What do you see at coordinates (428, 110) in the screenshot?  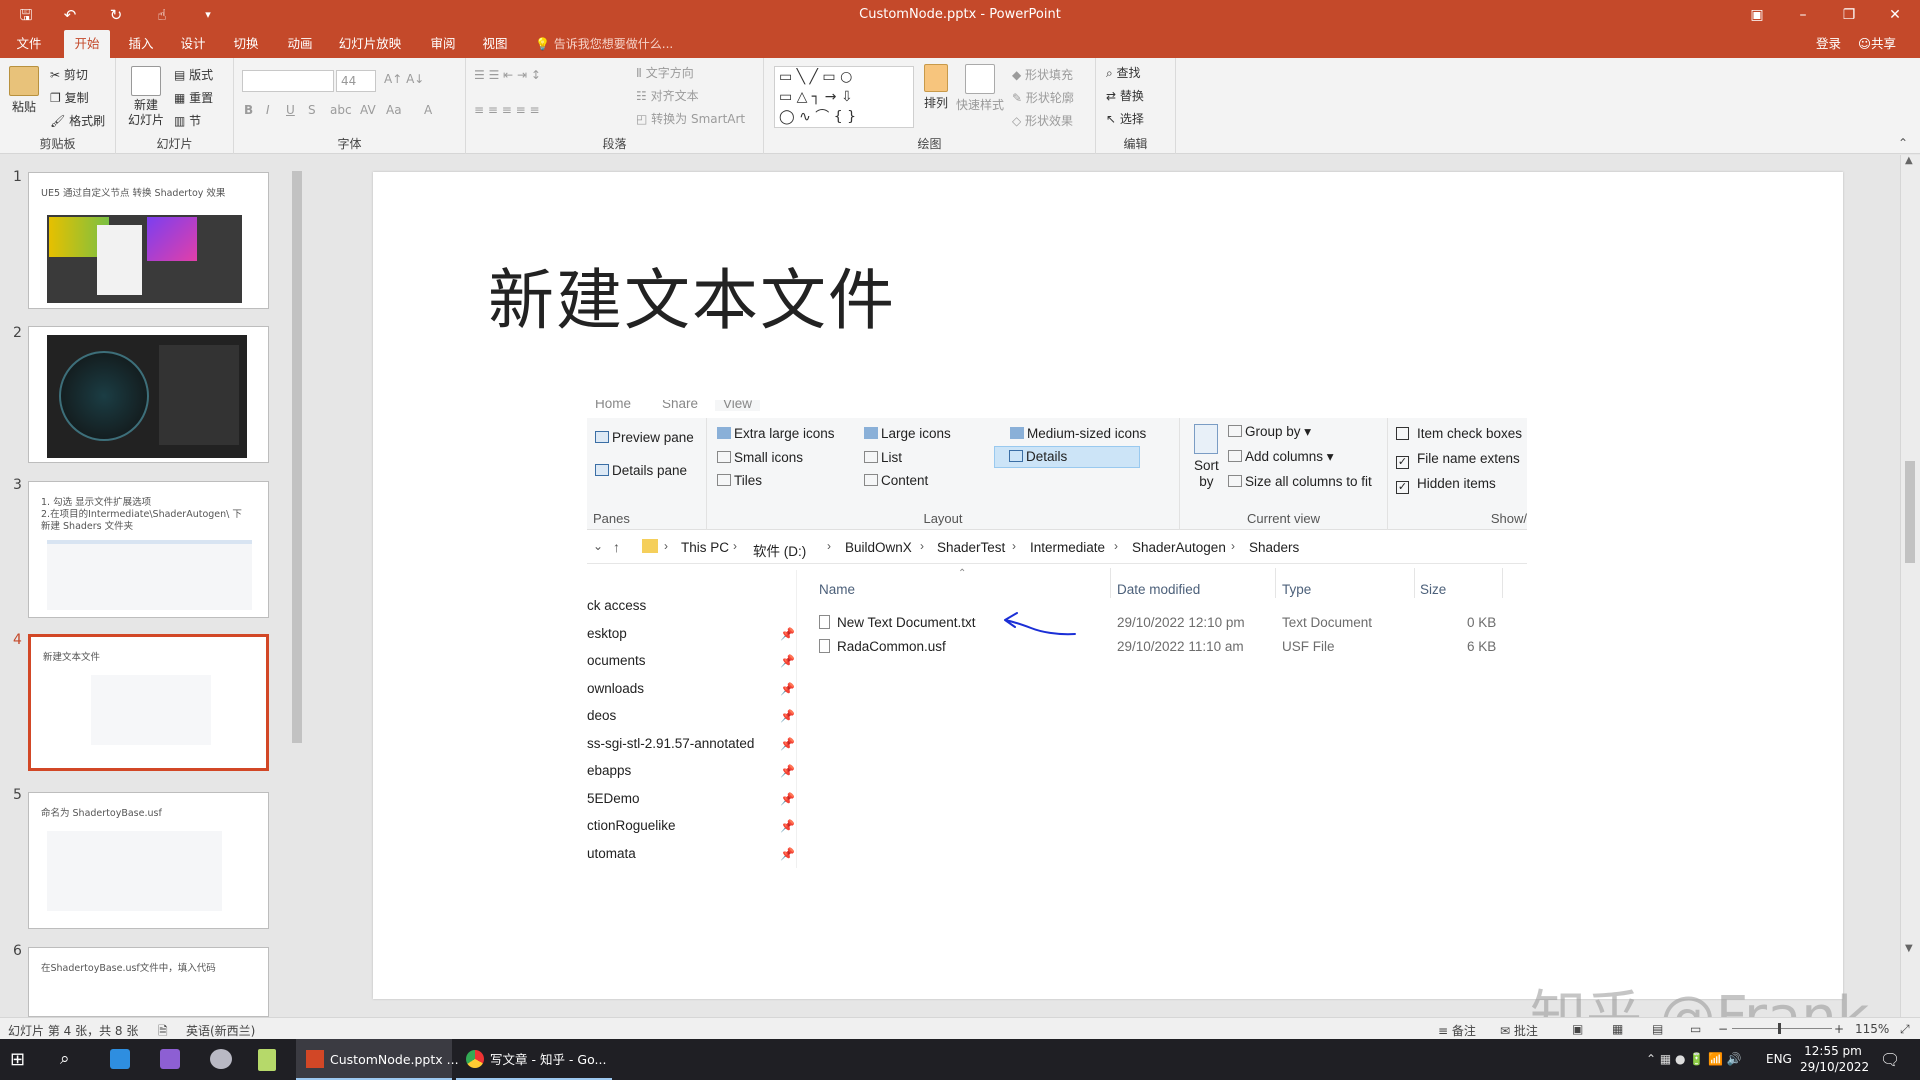 I see `font-color-button: A` at bounding box center [428, 110].